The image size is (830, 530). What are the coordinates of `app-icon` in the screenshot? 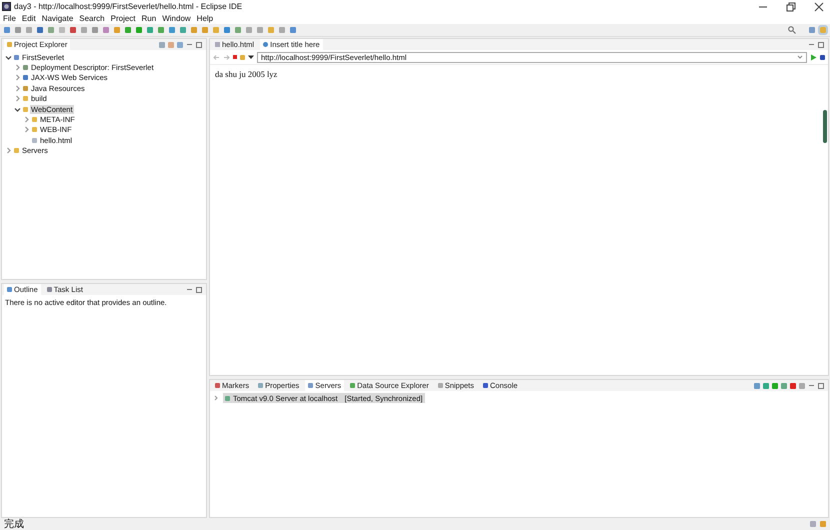 It's located at (6, 6).